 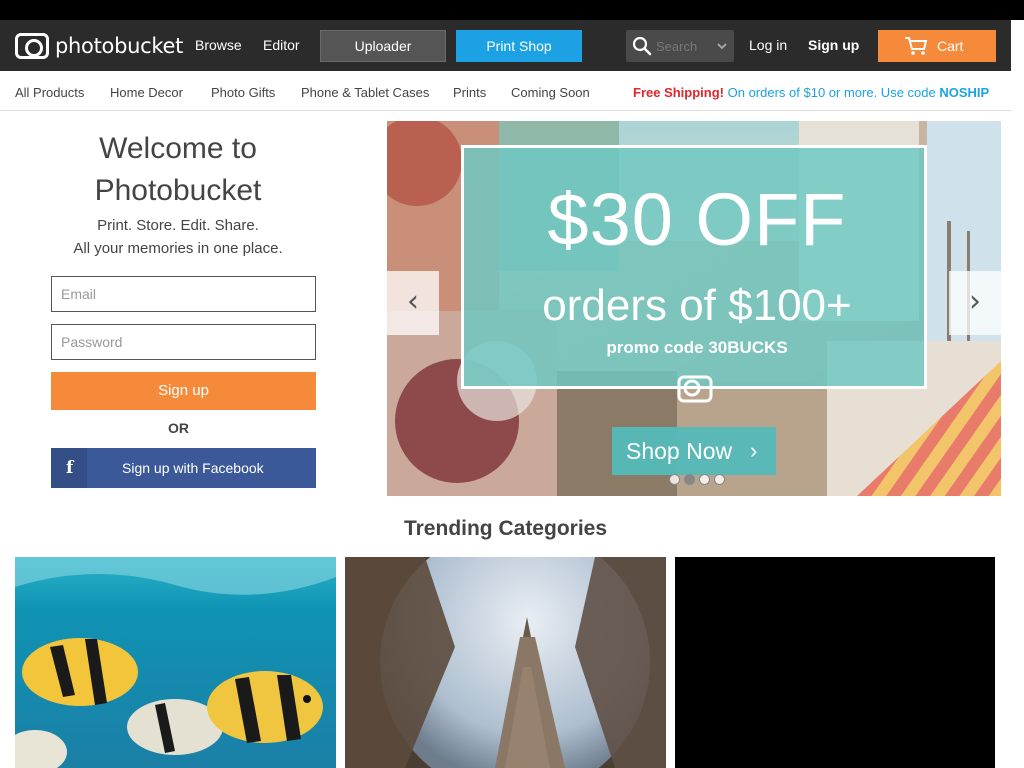 I want to click on welcome-title: Welcome to Photobucket, so click(x=178, y=170).